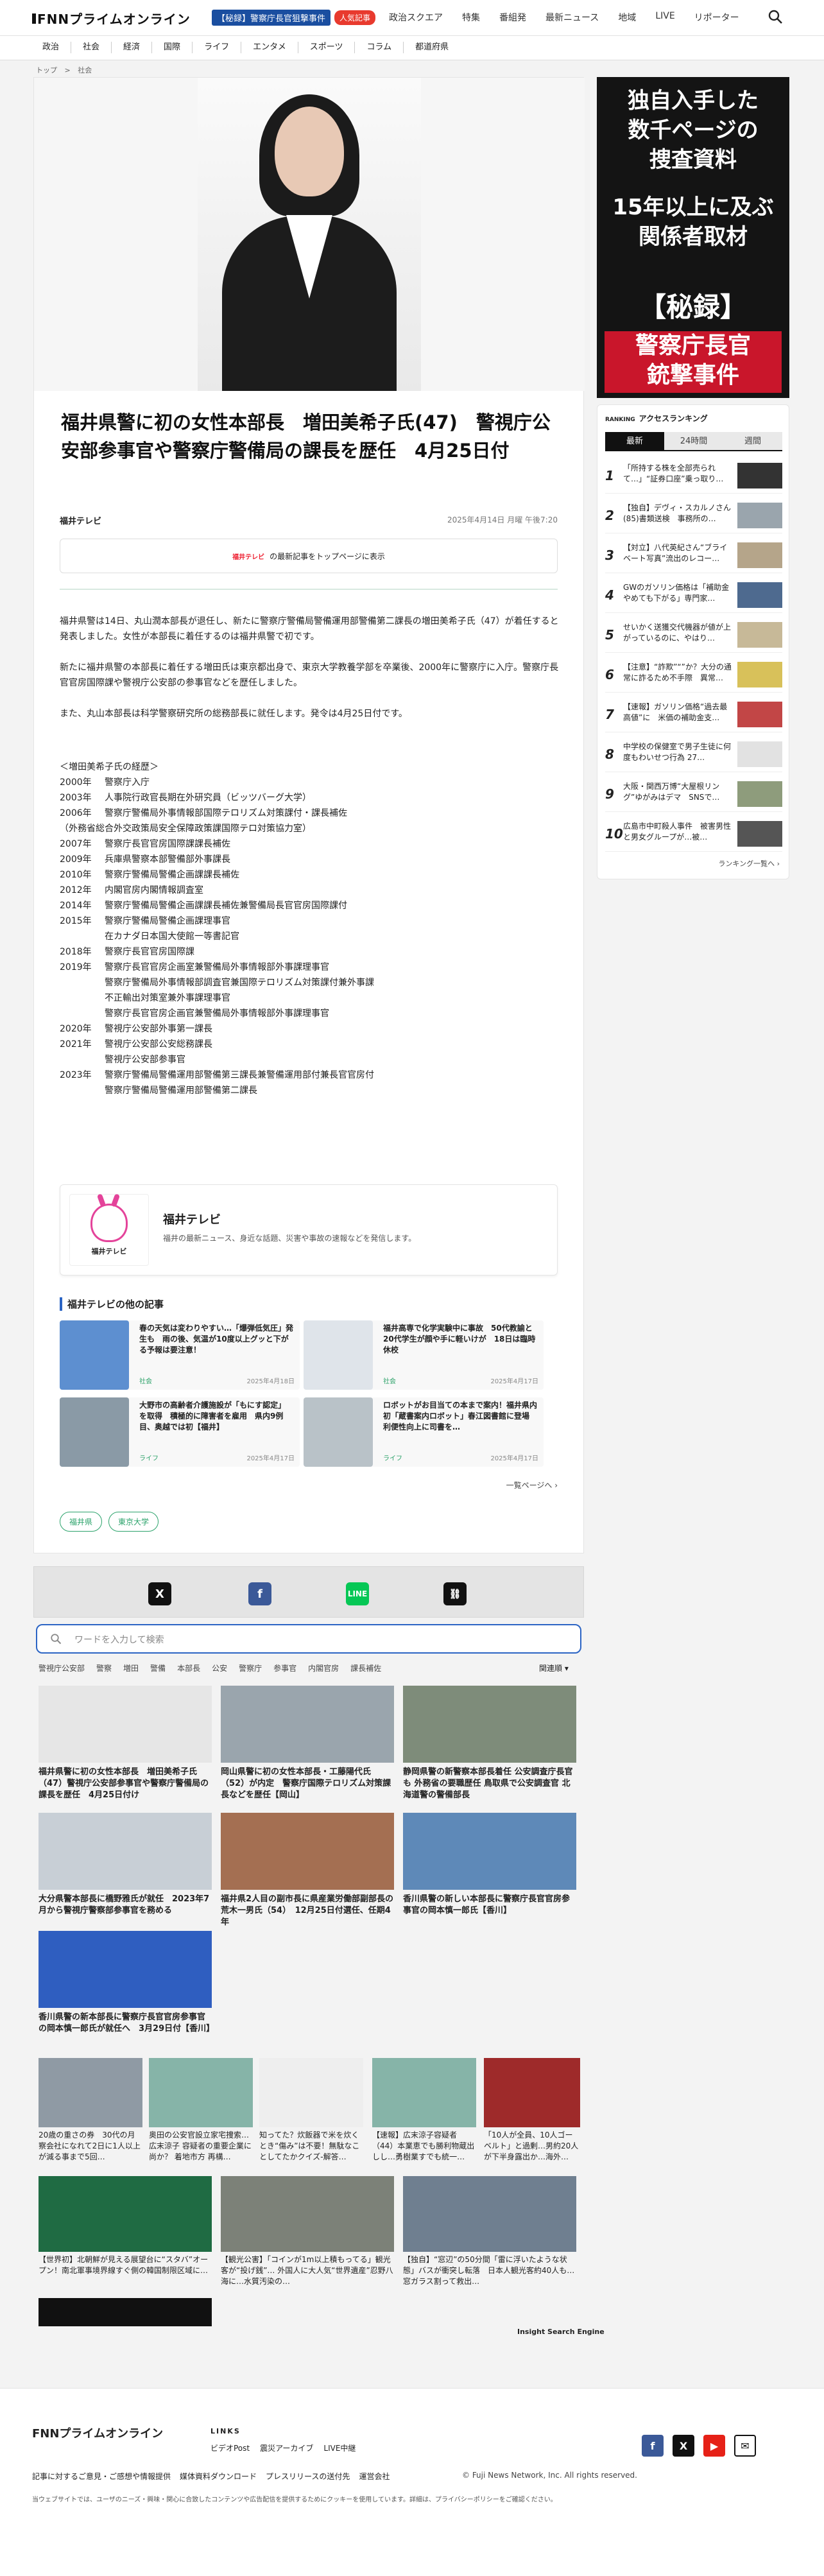  Describe the element at coordinates (158, 1668) in the screenshot. I see `keyword: 警備` at that location.